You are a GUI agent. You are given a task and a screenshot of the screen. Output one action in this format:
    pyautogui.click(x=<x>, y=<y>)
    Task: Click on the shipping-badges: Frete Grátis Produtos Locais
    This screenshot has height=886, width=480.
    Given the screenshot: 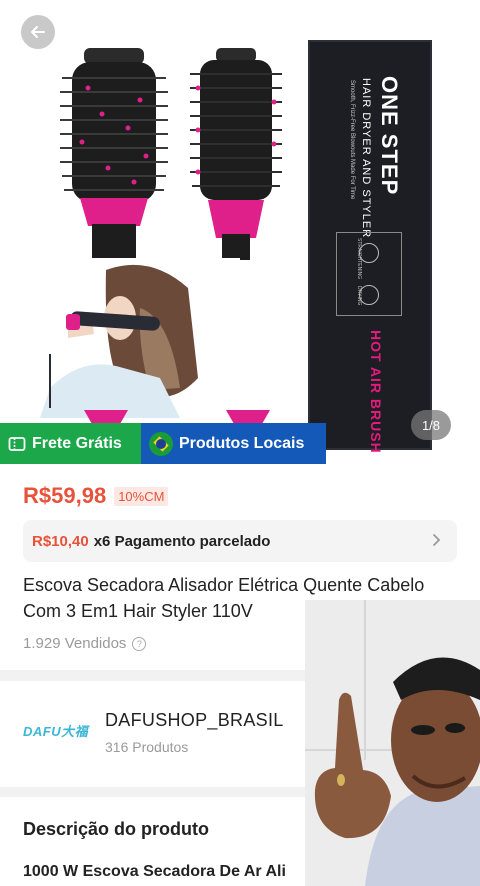 What is the action you would take?
    pyautogui.click(x=163, y=443)
    